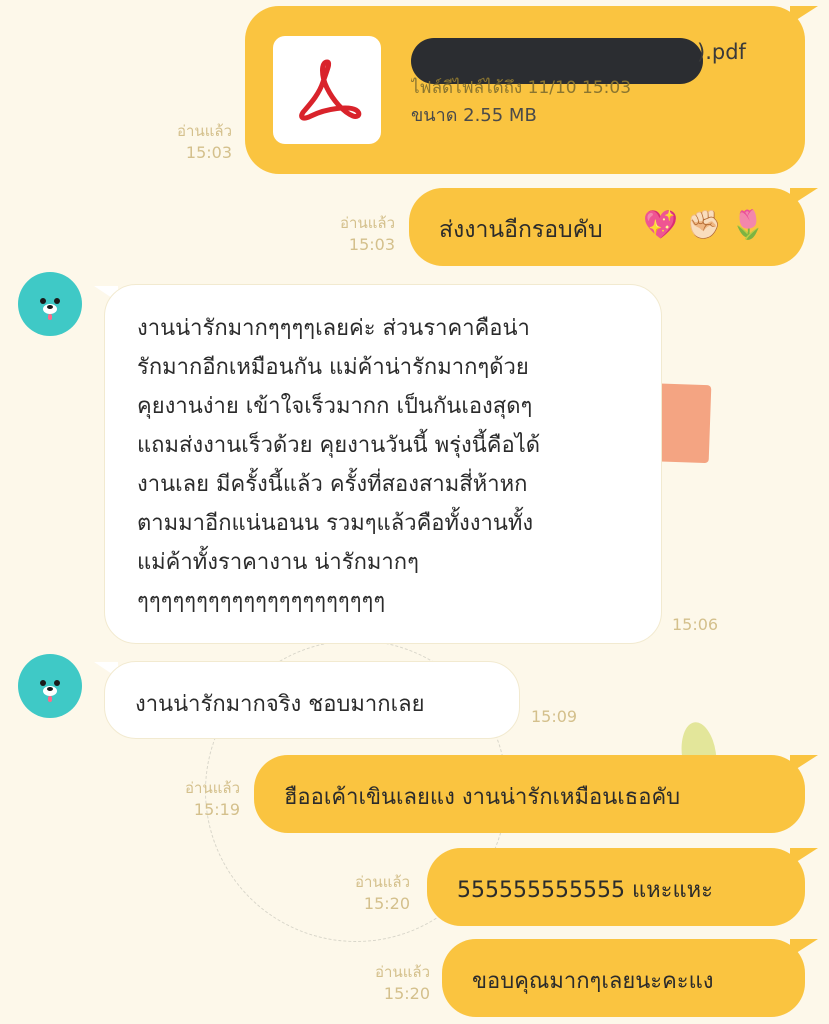 This screenshot has width=829, height=1024. I want to click on message-time: 15:09, so click(554, 716).